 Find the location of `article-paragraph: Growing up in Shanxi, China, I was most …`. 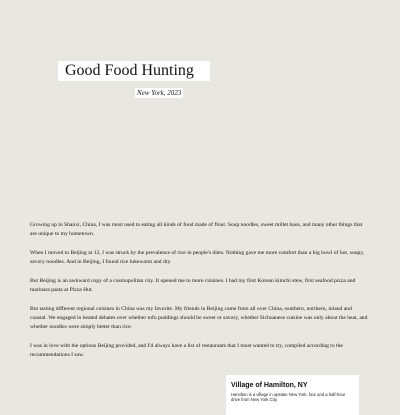

article-paragraph: Growing up in Shanxi, China, I was most … is located at coordinates (196, 229).